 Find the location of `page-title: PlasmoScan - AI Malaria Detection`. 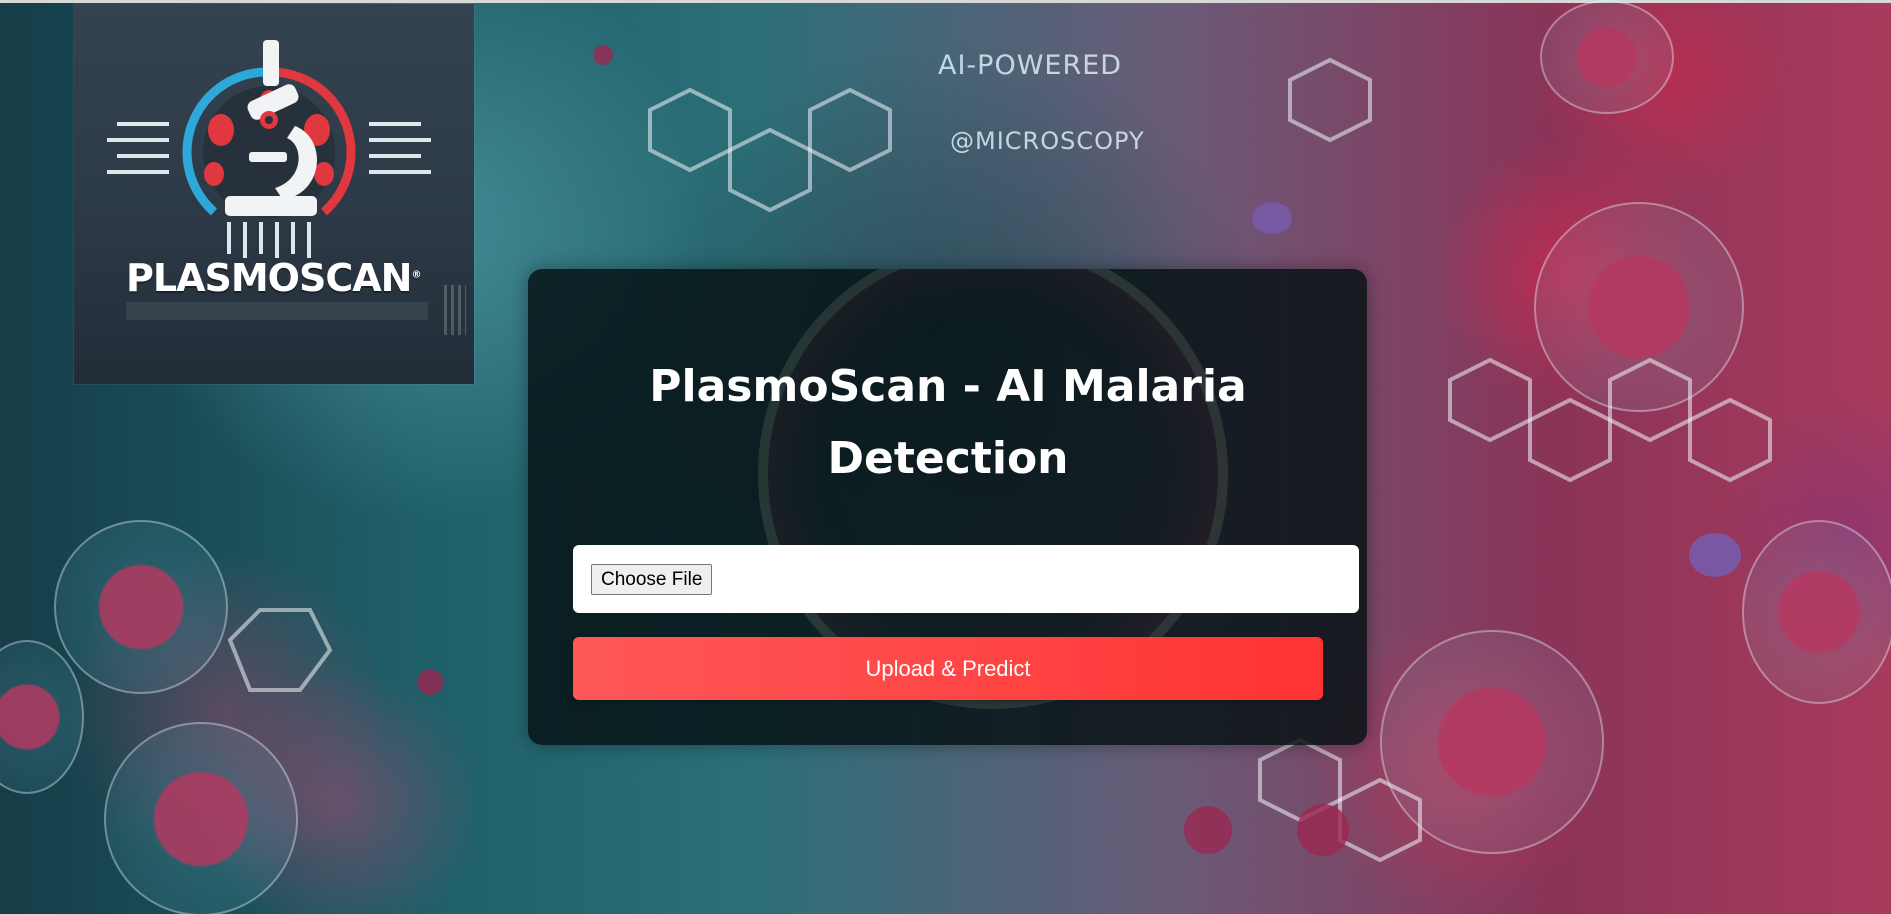

page-title: PlasmoScan - AI Malaria Detection is located at coordinates (948, 422).